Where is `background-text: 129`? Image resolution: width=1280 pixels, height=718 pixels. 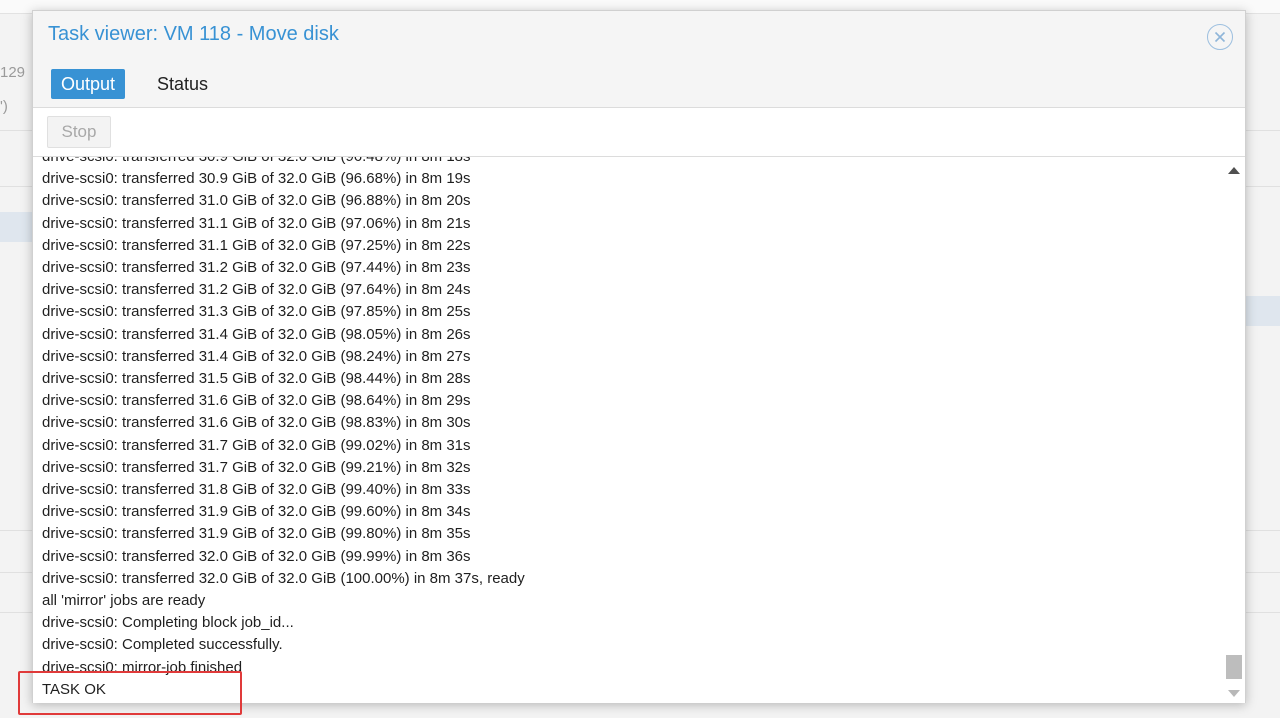 background-text: 129 is located at coordinates (13, 72).